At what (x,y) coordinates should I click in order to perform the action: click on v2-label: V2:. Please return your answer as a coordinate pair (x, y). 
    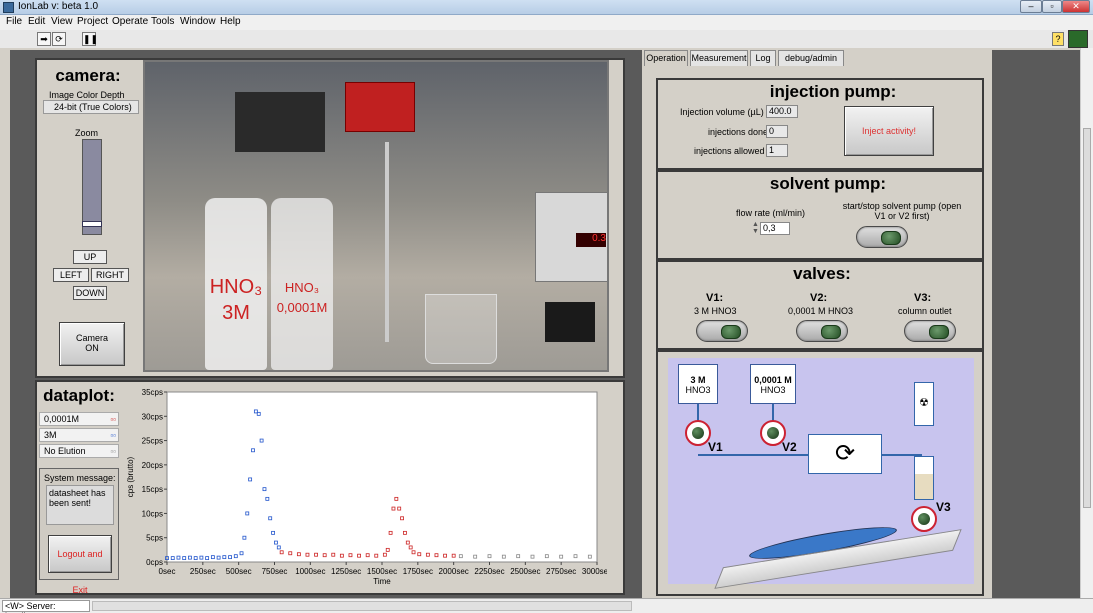
    Looking at the image, I should click on (819, 298).